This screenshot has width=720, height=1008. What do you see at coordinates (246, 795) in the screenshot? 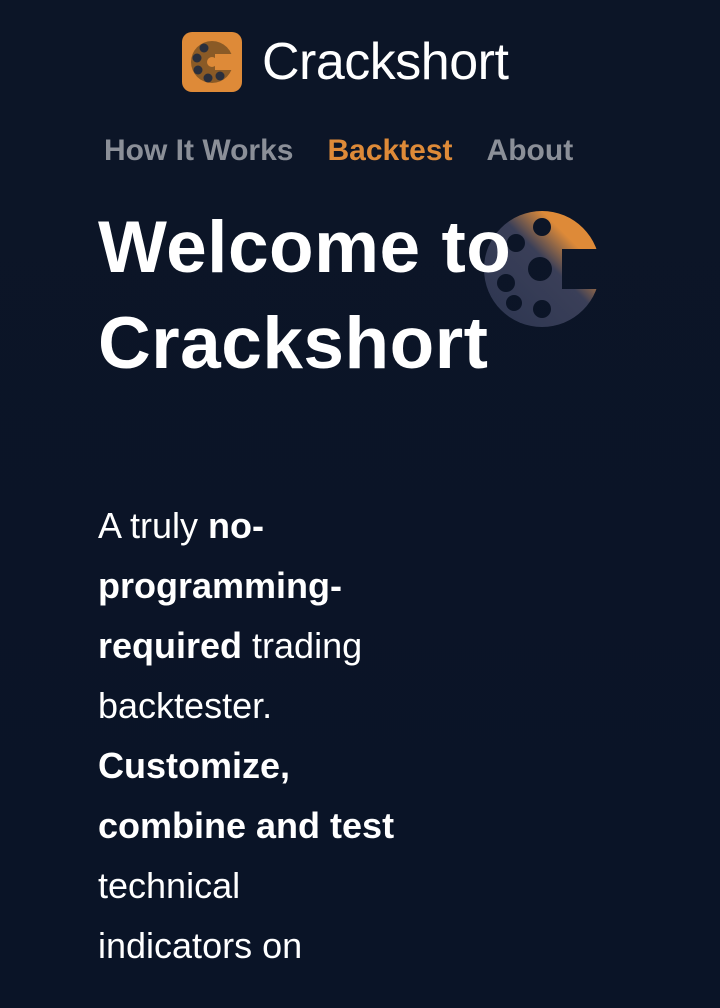
I see `hero-copy-bold-2: Customize, combine and test` at bounding box center [246, 795].